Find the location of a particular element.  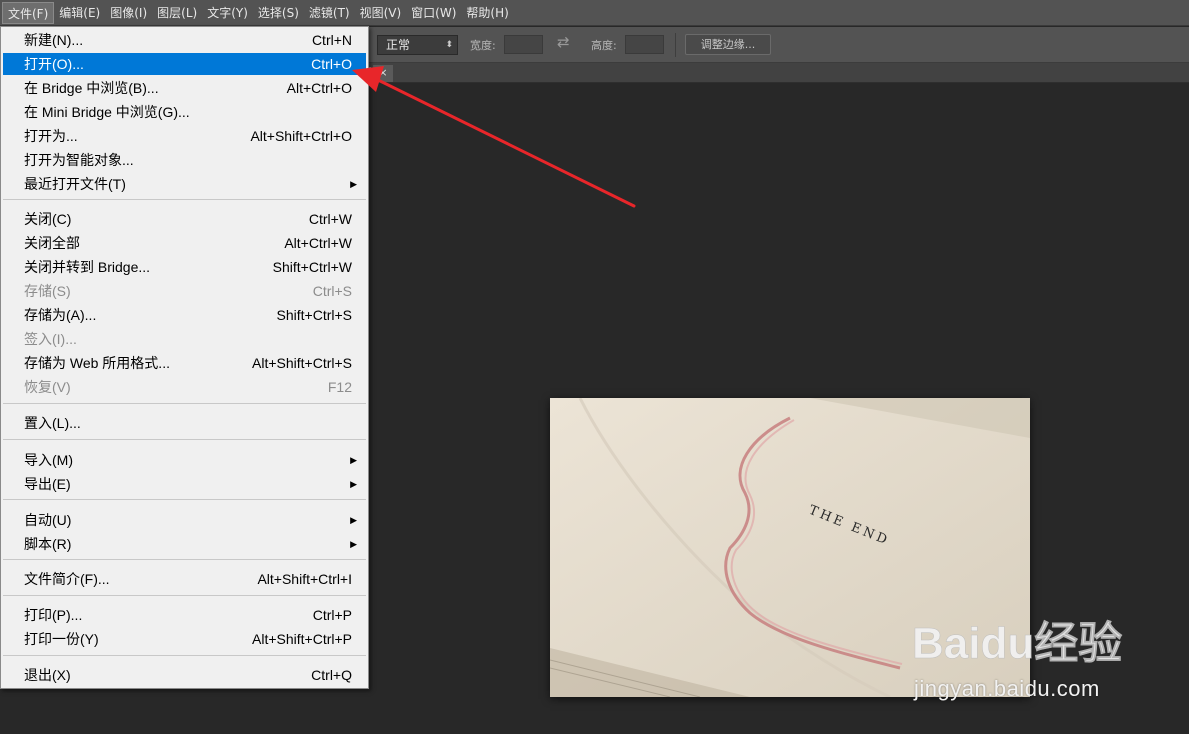

svg-text: Baidu经验 is located at coordinates (1017, 643).